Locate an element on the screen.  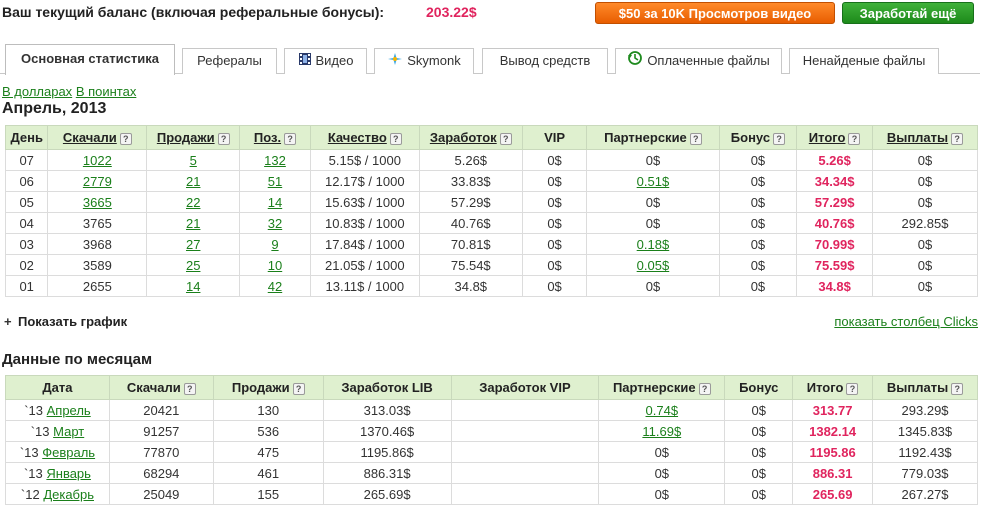
units-points-link: В поинтах is located at coordinates (106, 91).